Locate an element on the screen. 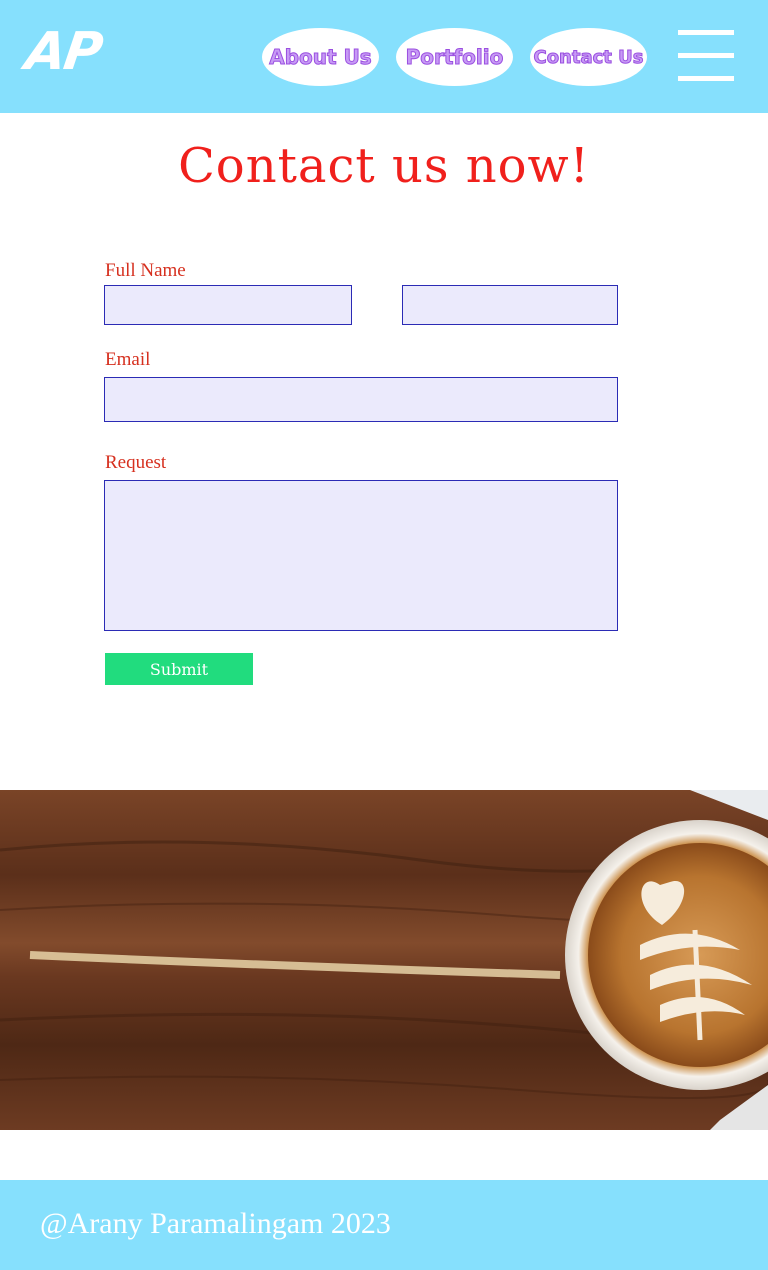  site-logo: AP is located at coordinates (63, 52).